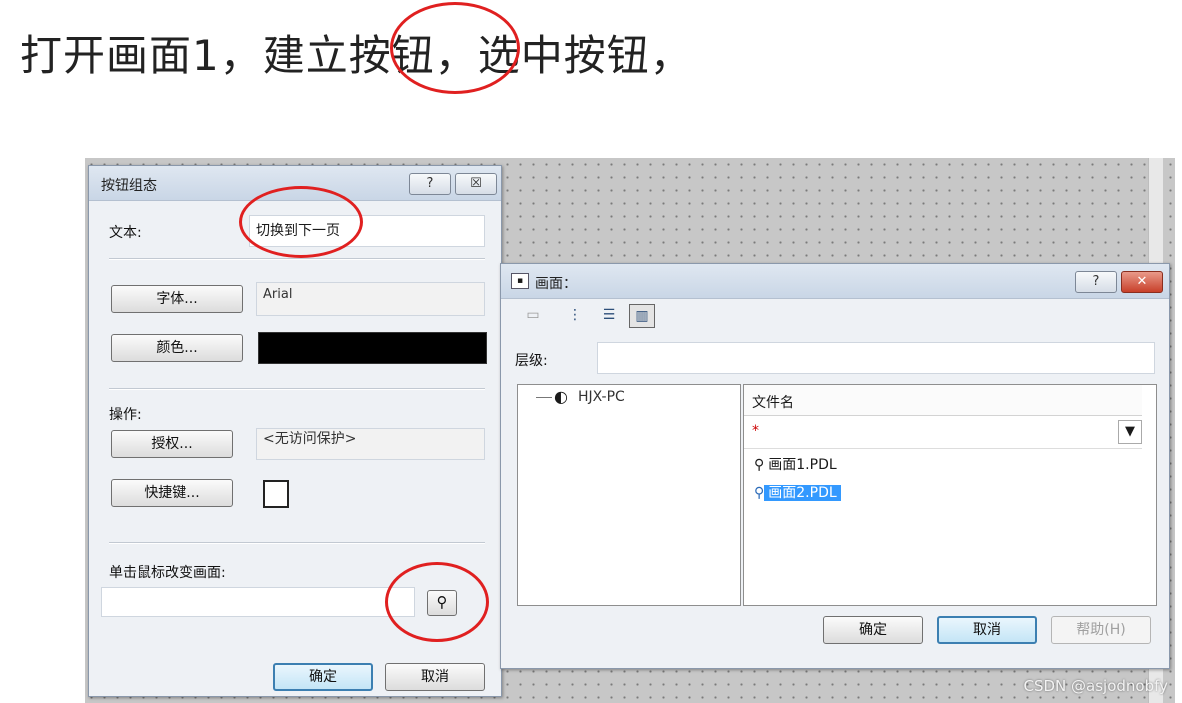  I want to click on tree-pane: ◐ HJX-PC, so click(629, 495).